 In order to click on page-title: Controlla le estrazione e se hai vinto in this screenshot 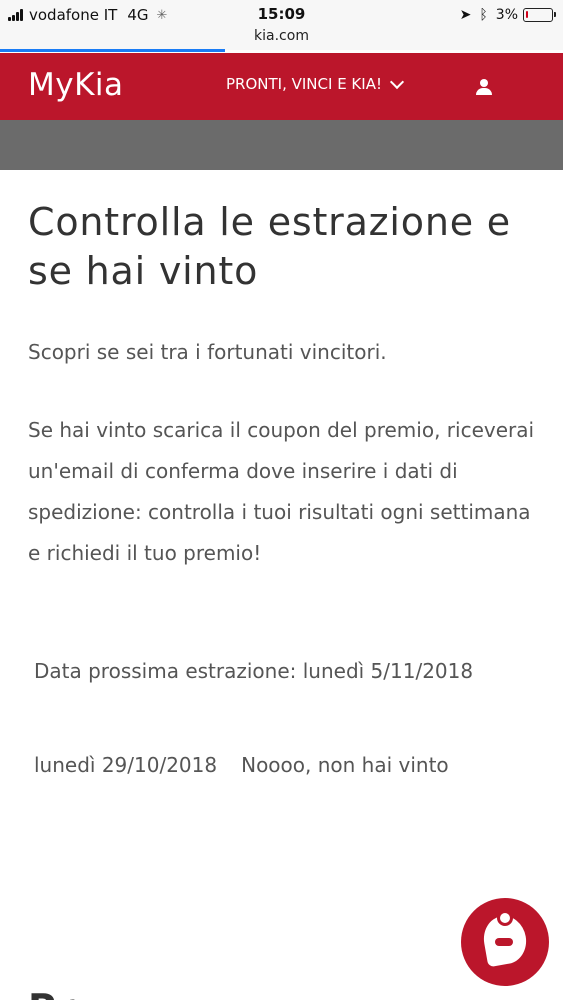, I will do `click(269, 246)`.